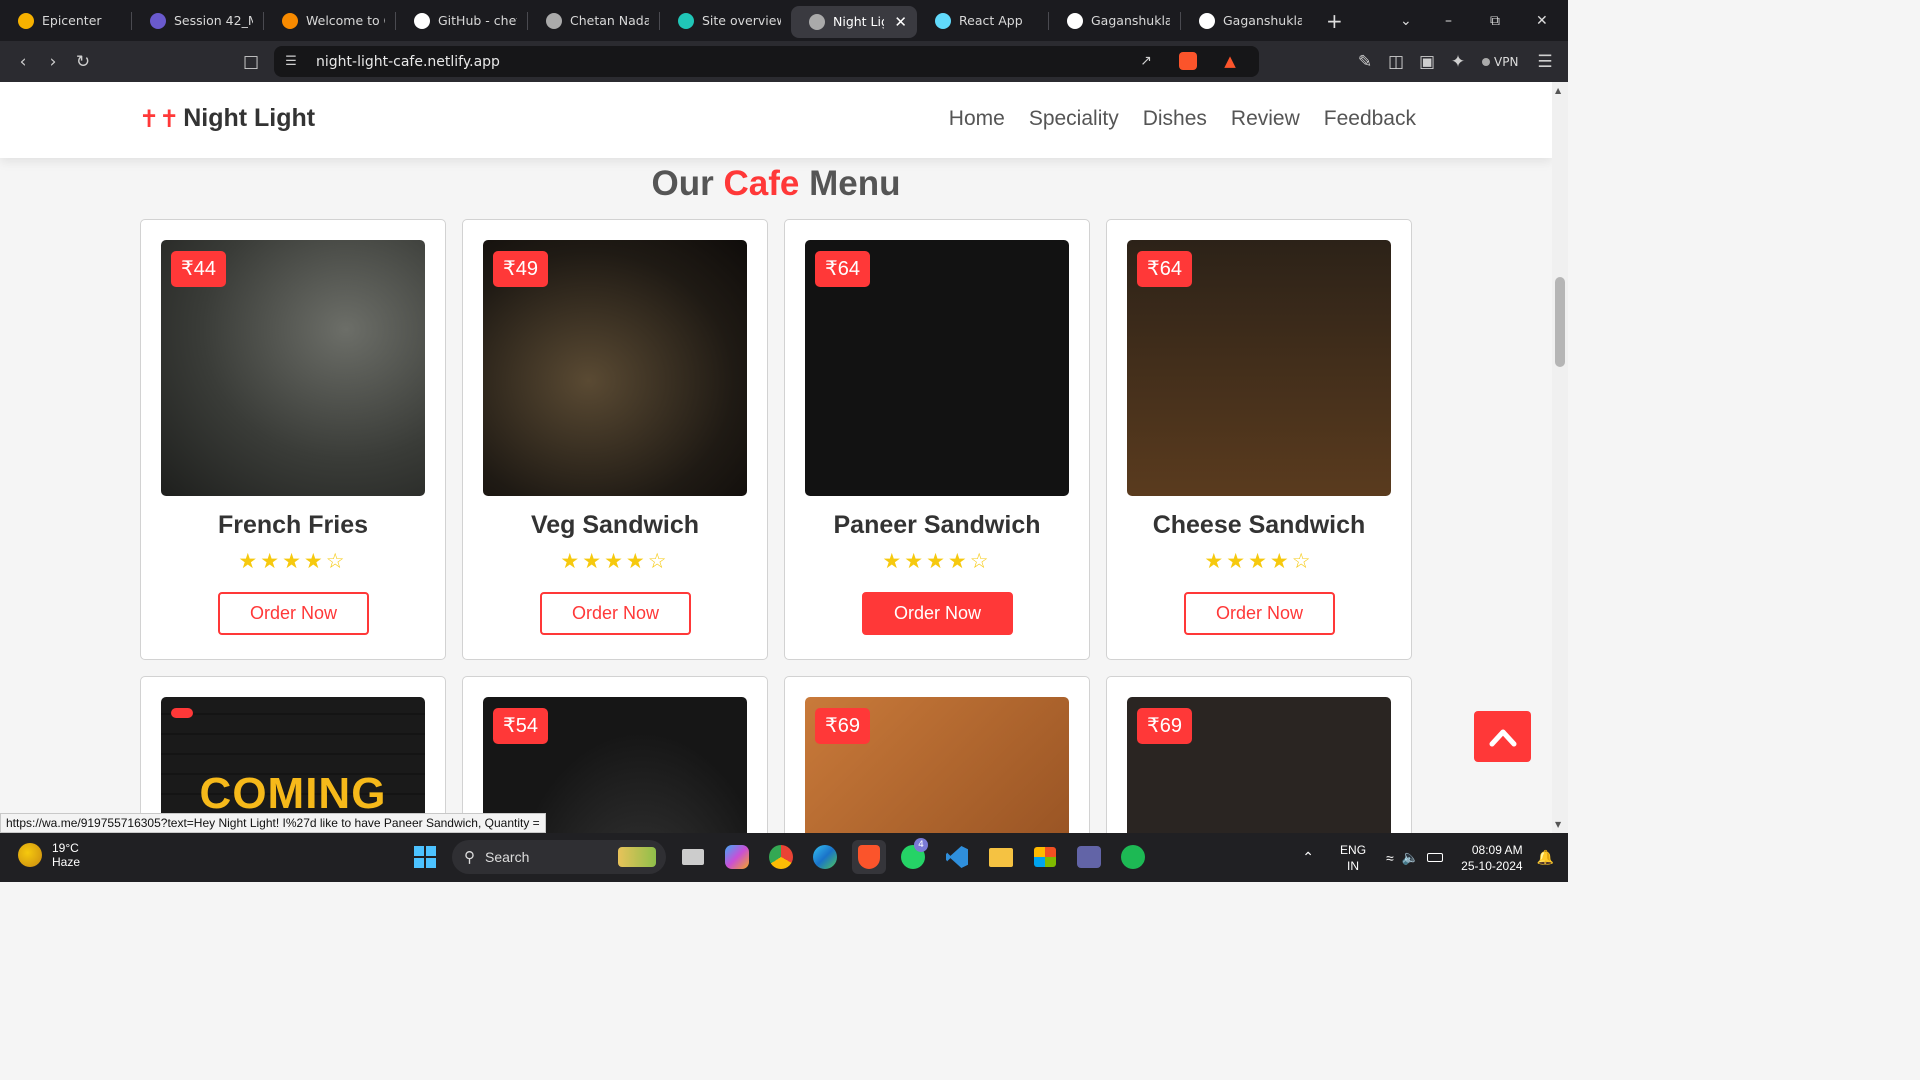  I want to click on region-label: IN, so click(1353, 865).